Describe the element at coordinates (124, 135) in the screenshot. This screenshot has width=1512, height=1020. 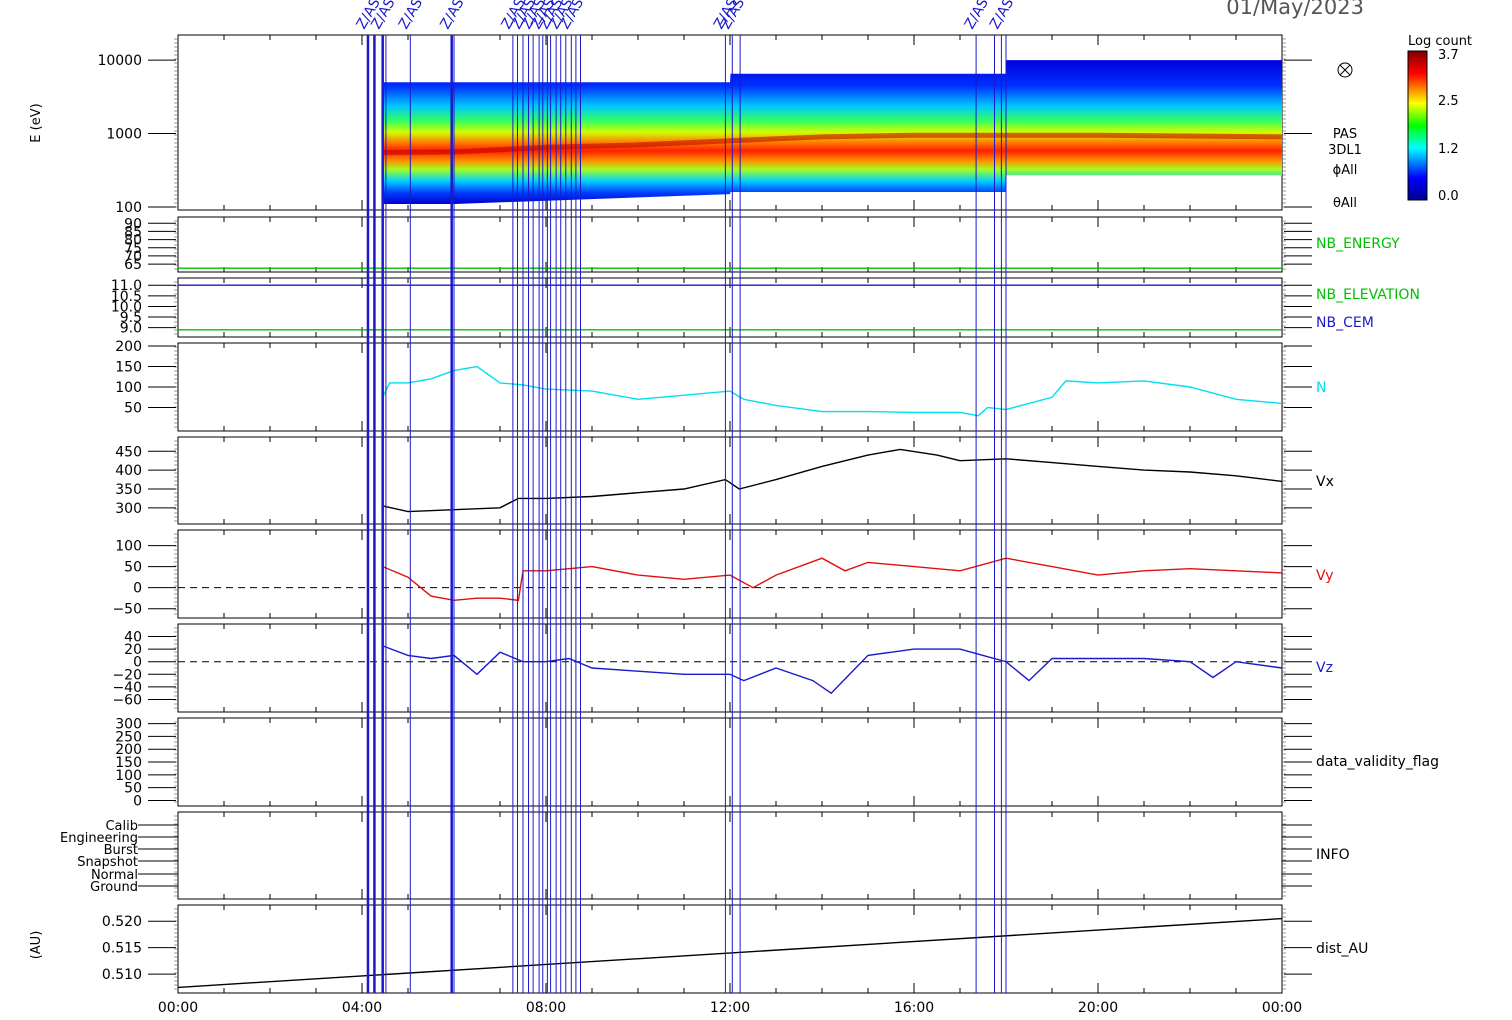
I see `y-tick-label: 1000` at that location.